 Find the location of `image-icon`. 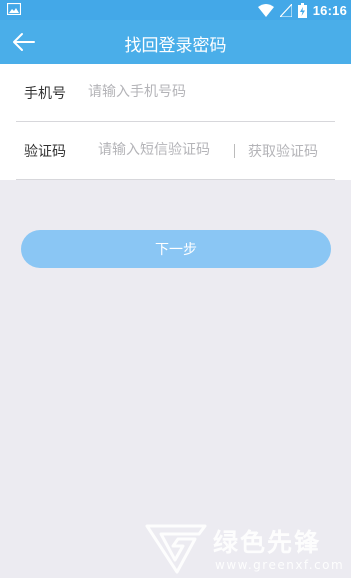

image-icon is located at coordinates (14, 9).